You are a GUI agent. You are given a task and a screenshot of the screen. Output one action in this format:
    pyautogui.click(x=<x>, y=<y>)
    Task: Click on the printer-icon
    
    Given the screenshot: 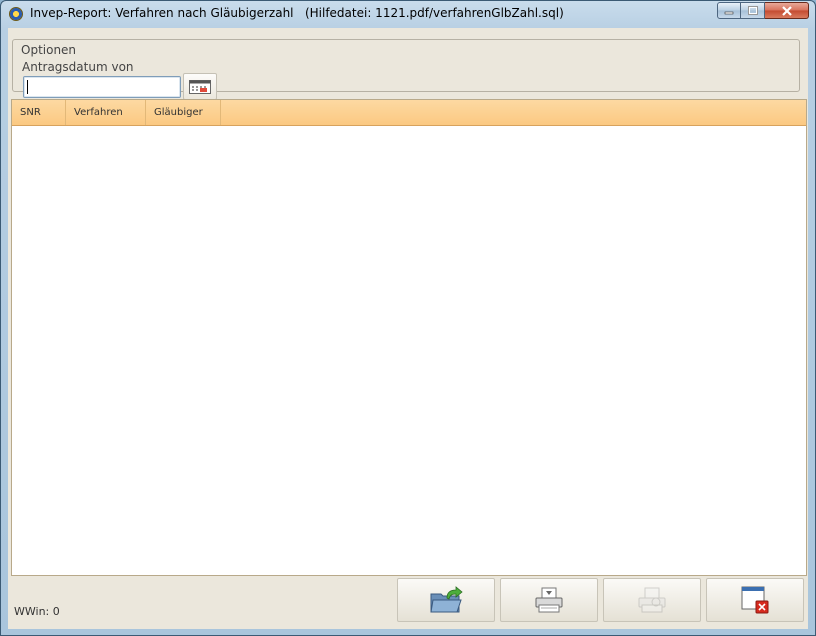 What is the action you would take?
    pyautogui.click(x=549, y=600)
    